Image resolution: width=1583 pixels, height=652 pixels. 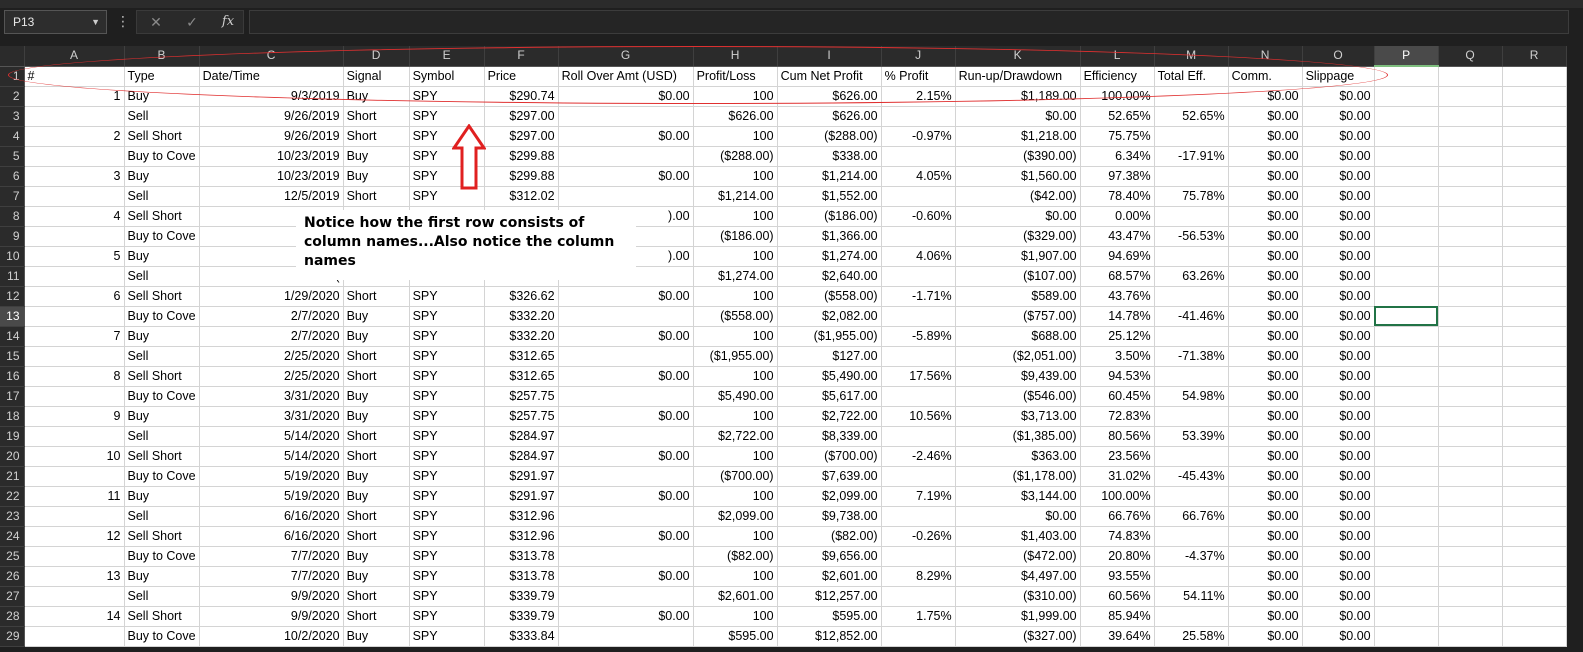 I want to click on cell-f14: $332.20, so click(x=521, y=336).